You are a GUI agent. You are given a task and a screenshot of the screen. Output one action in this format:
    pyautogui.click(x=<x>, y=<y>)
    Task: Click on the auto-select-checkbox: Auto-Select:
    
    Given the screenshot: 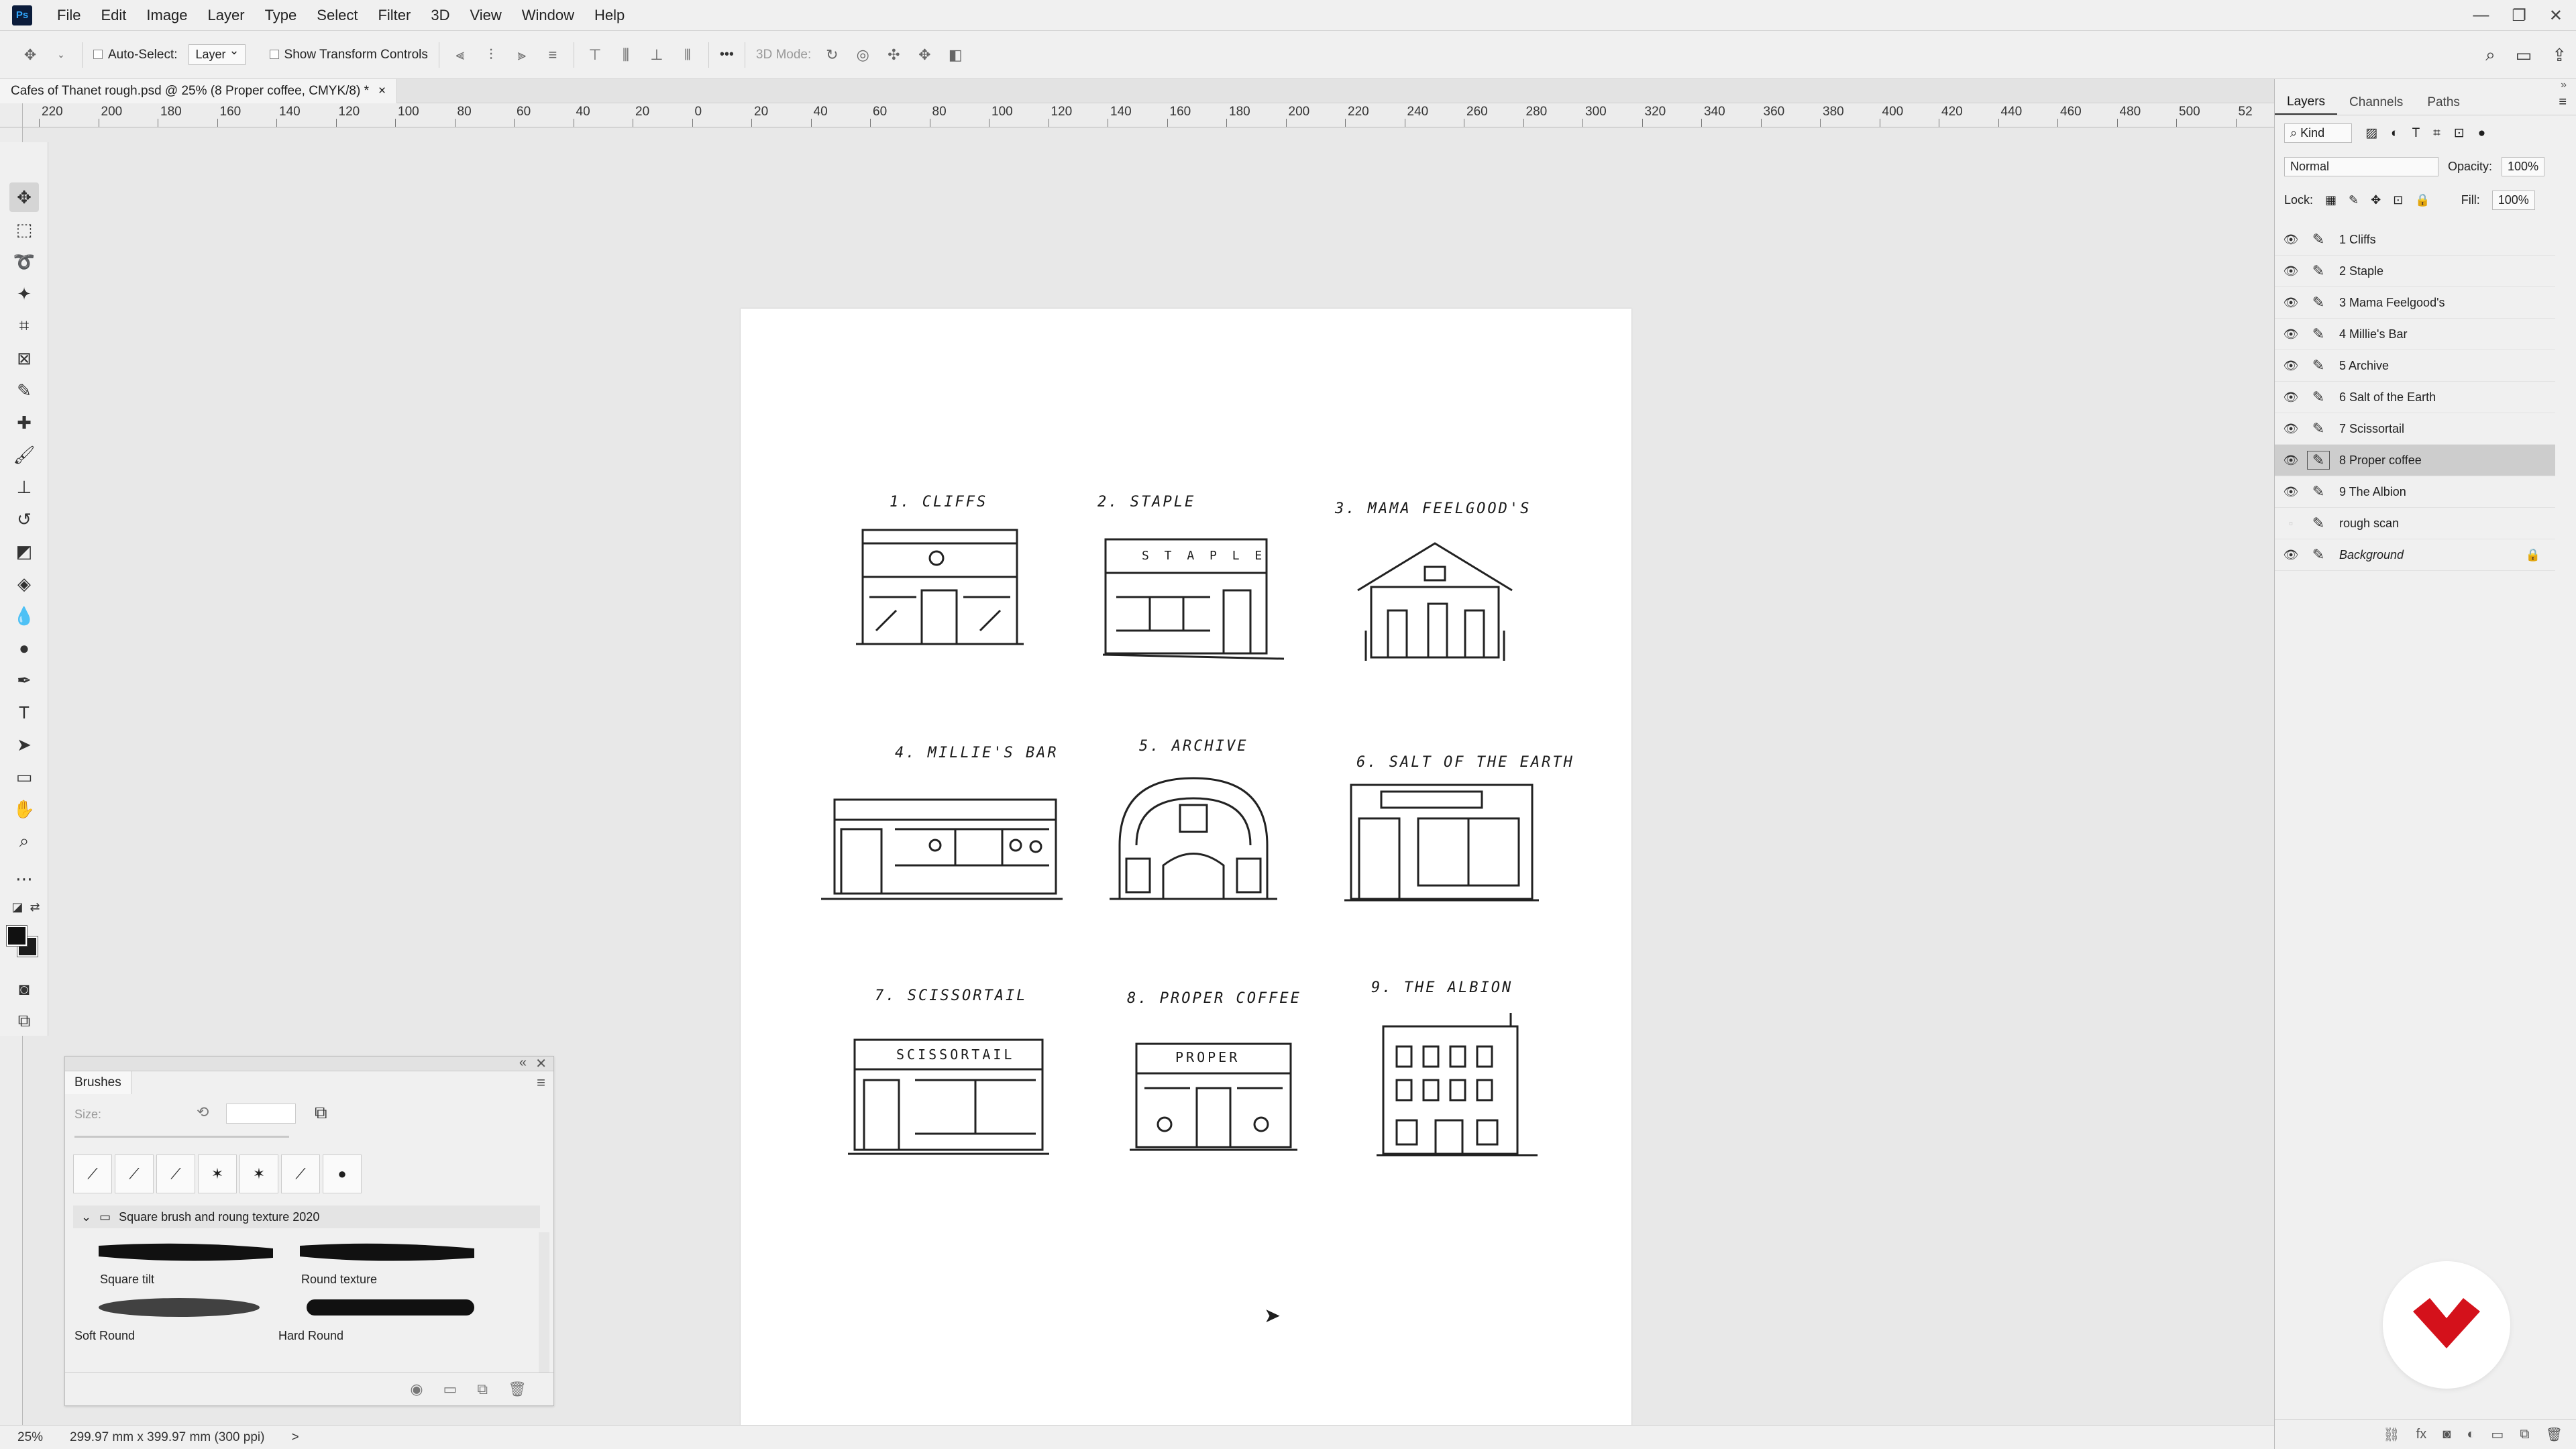 What is the action you would take?
    pyautogui.click(x=135, y=55)
    